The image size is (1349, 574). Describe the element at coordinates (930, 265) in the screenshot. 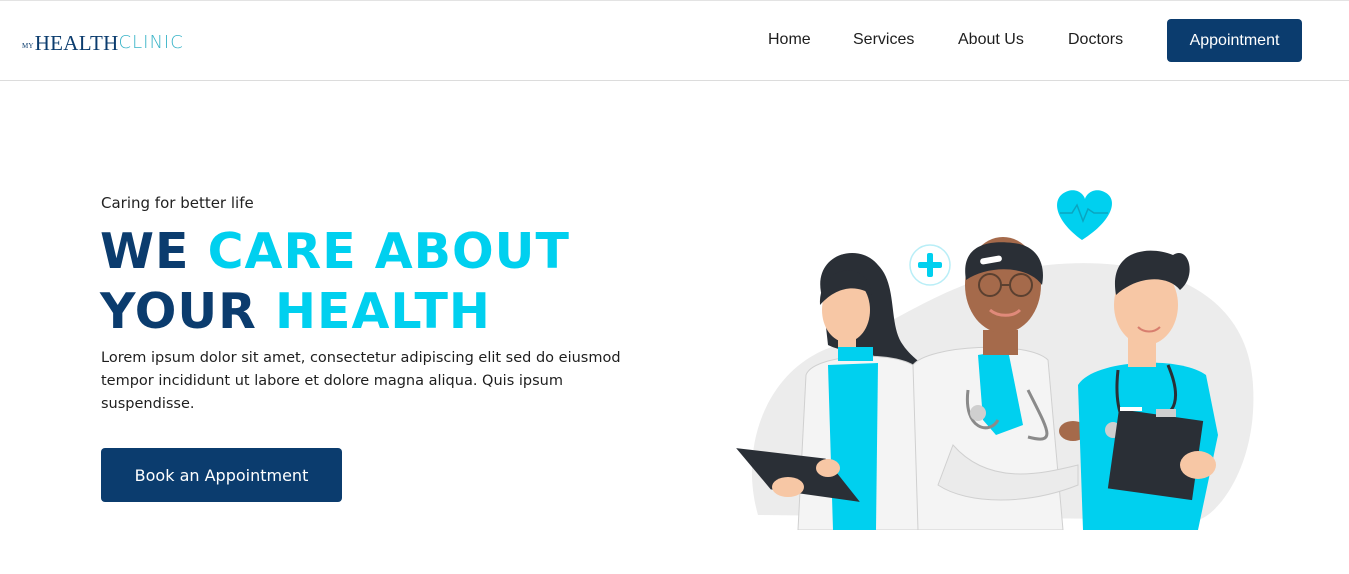

I see `plus-icon` at that location.